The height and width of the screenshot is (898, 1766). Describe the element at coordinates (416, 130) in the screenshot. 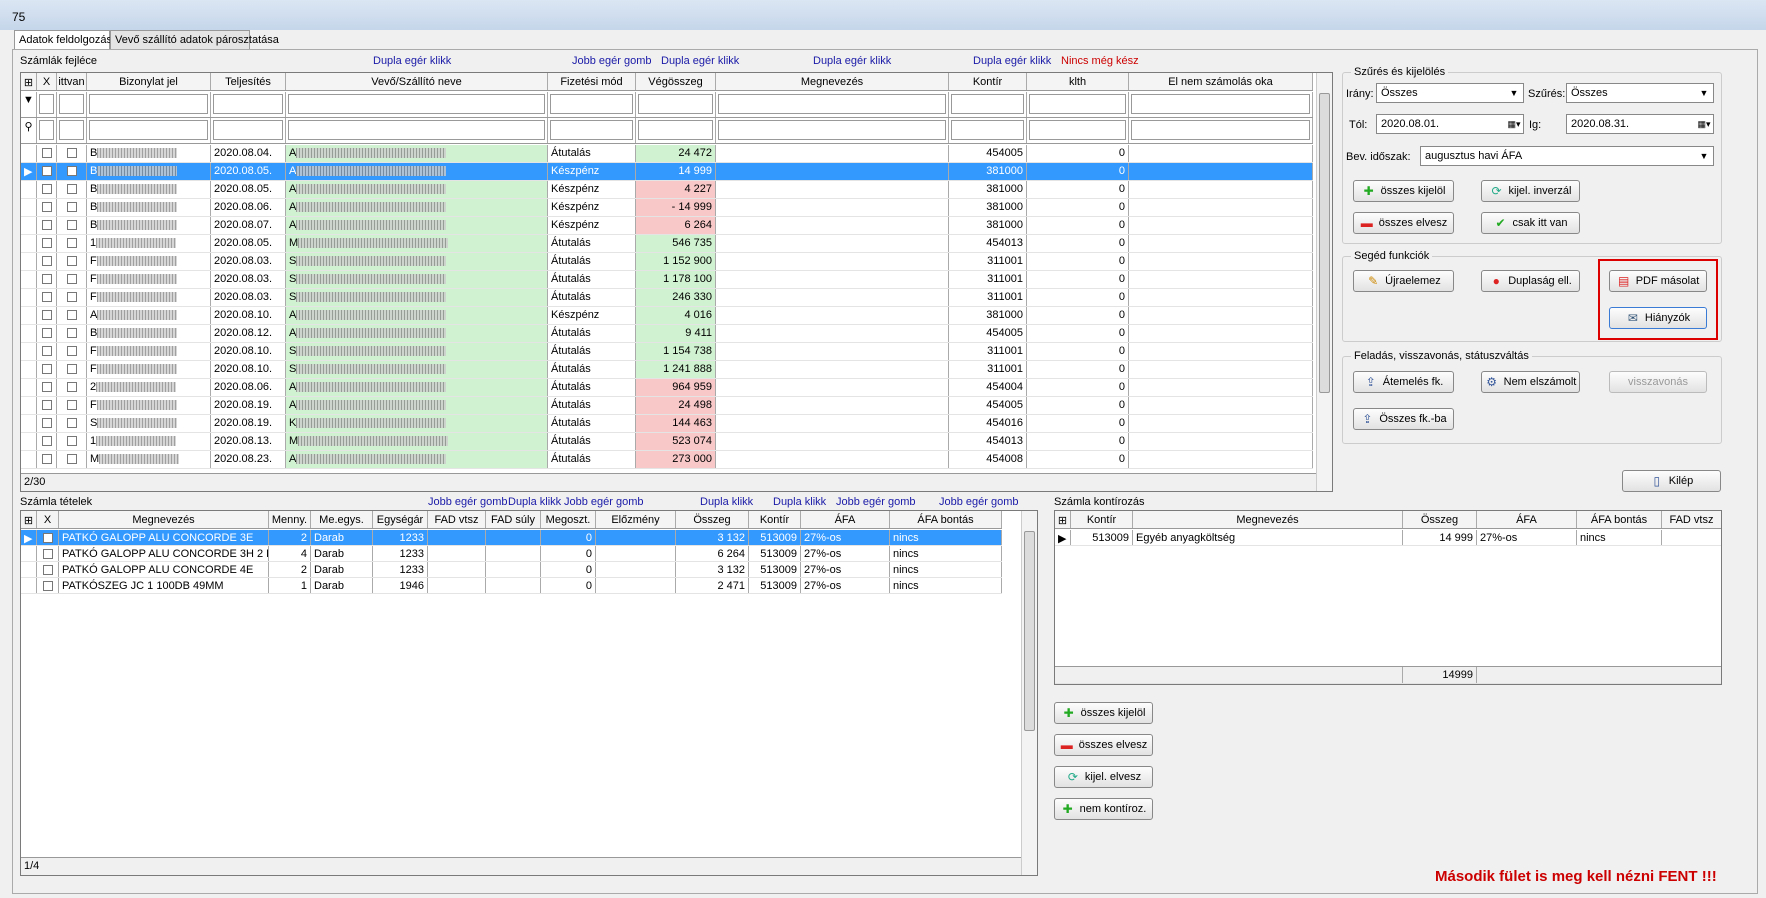

I see `search-vevo` at that location.